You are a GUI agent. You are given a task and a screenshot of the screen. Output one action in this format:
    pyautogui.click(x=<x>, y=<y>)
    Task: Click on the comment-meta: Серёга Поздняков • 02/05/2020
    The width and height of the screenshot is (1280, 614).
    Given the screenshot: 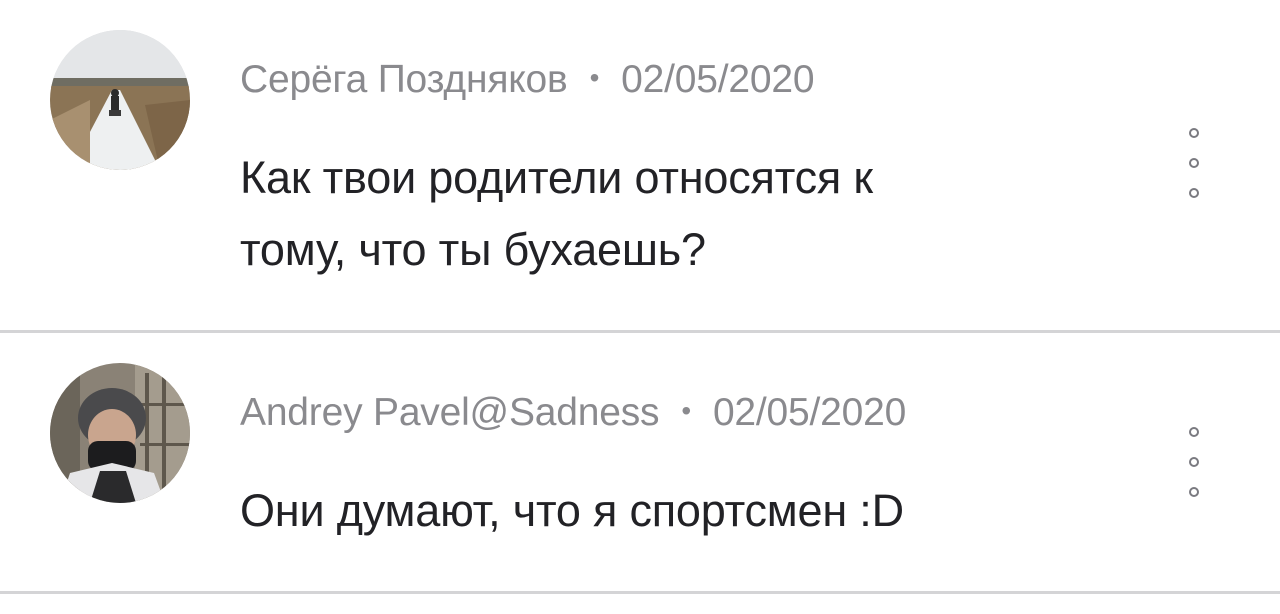 What is the action you would take?
    pyautogui.click(x=527, y=80)
    